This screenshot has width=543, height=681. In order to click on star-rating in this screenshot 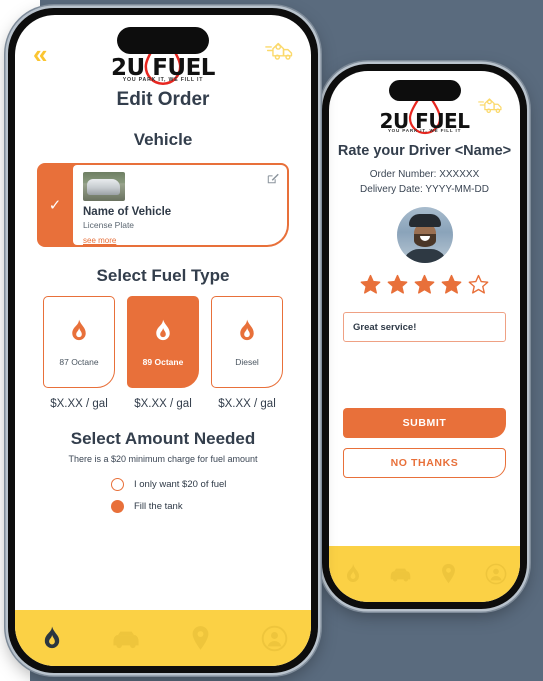, I will do `click(424, 287)`.